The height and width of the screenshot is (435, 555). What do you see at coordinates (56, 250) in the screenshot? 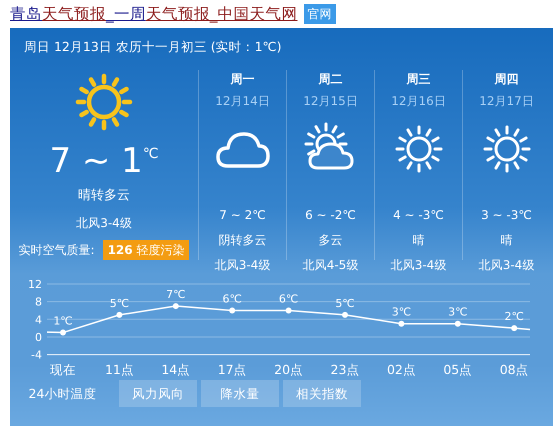
I see `aqi-label: 实时空气质量:` at bounding box center [56, 250].